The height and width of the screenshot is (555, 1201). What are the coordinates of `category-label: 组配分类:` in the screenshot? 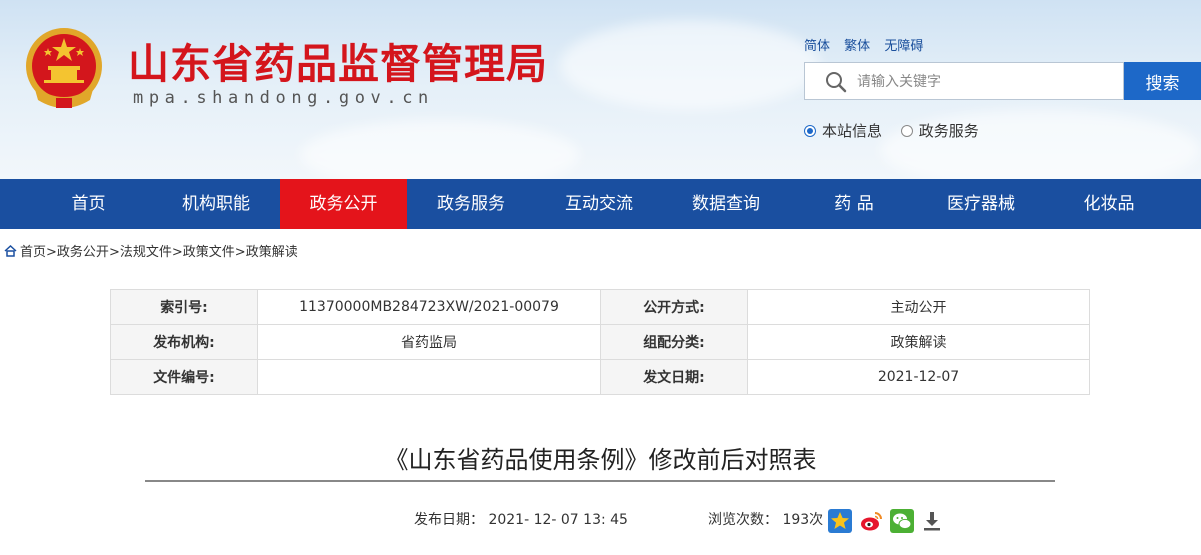 It's located at (674, 342).